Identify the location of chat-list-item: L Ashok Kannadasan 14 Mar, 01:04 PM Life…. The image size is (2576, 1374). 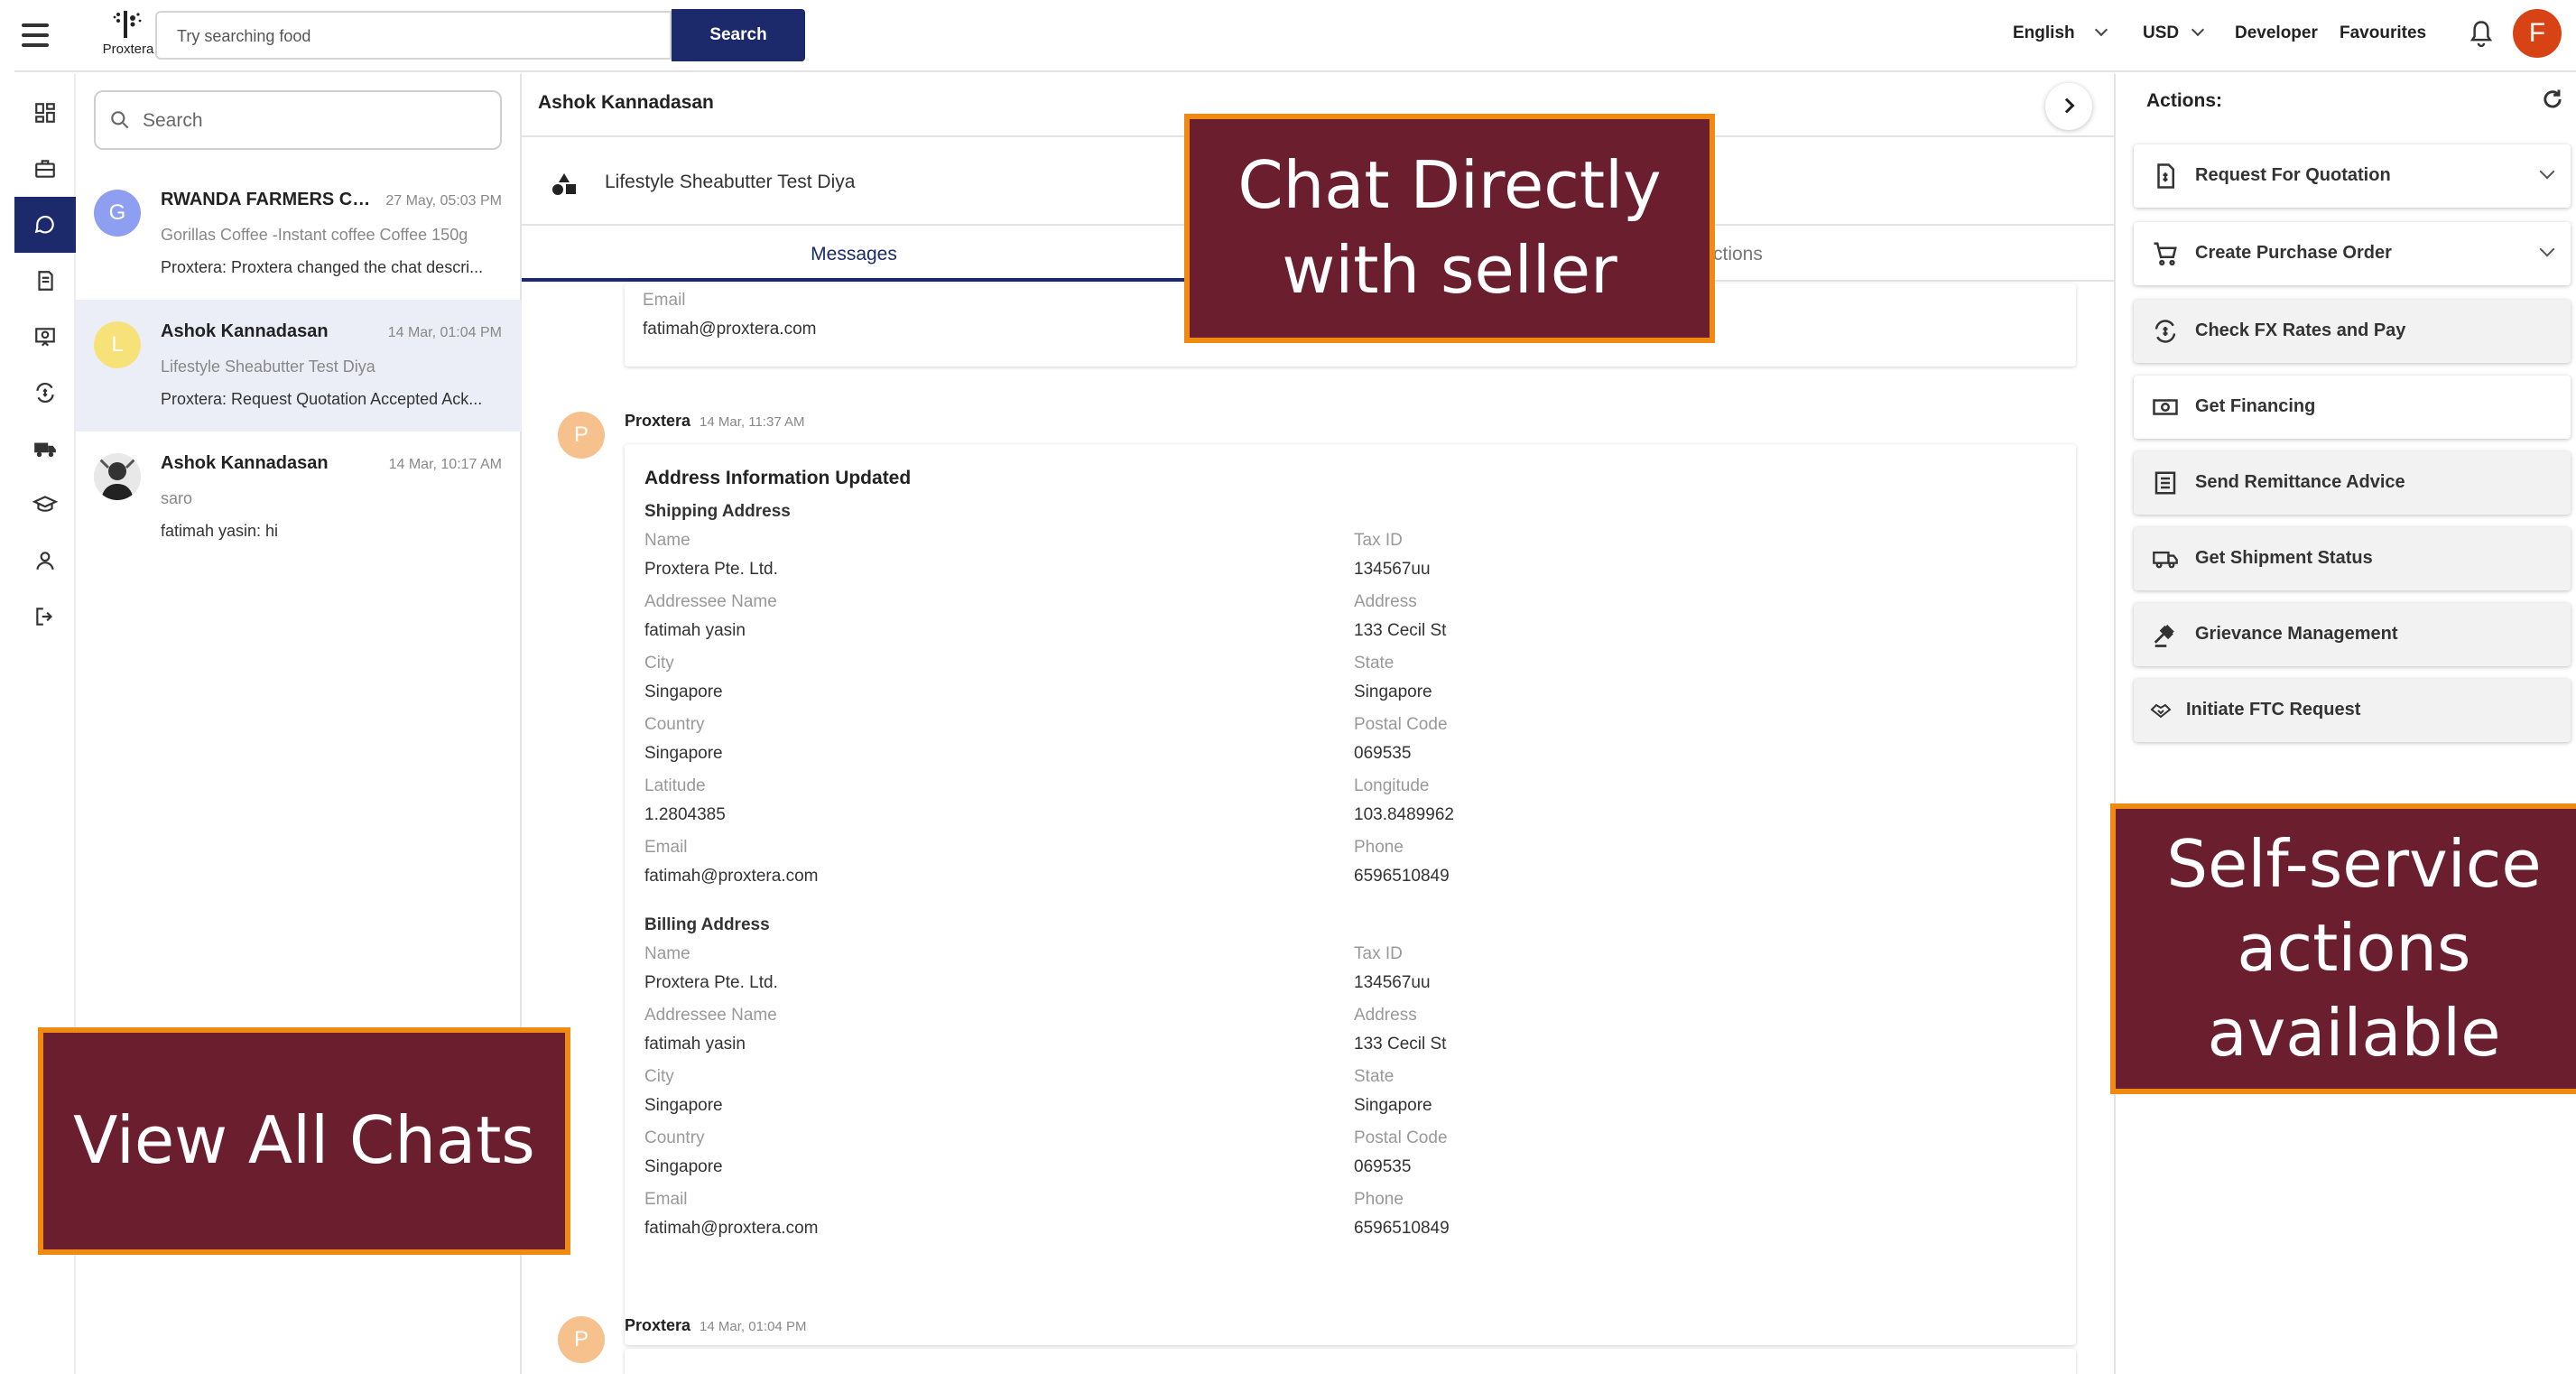
(299, 366).